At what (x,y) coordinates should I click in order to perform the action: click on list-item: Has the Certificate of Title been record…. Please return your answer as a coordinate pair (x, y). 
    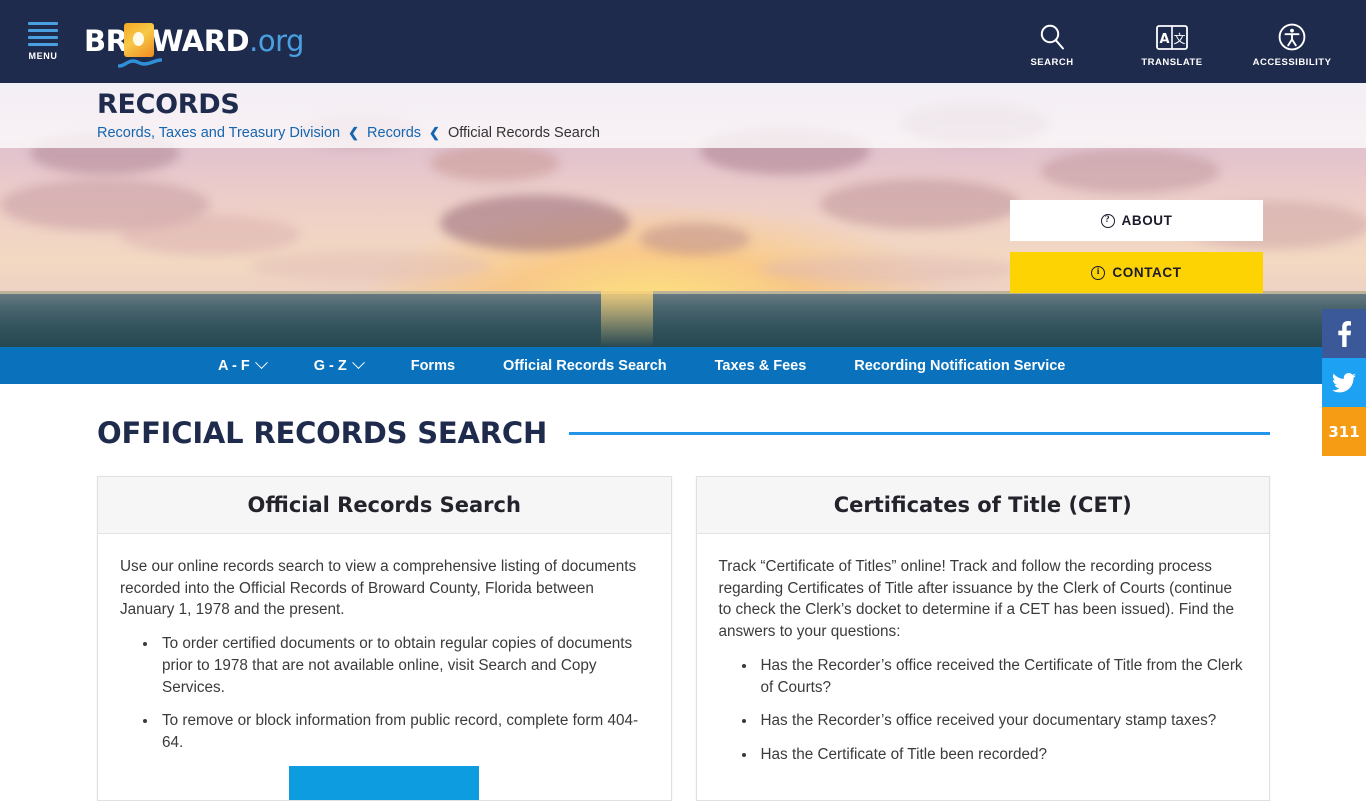
    Looking at the image, I should click on (1002, 755).